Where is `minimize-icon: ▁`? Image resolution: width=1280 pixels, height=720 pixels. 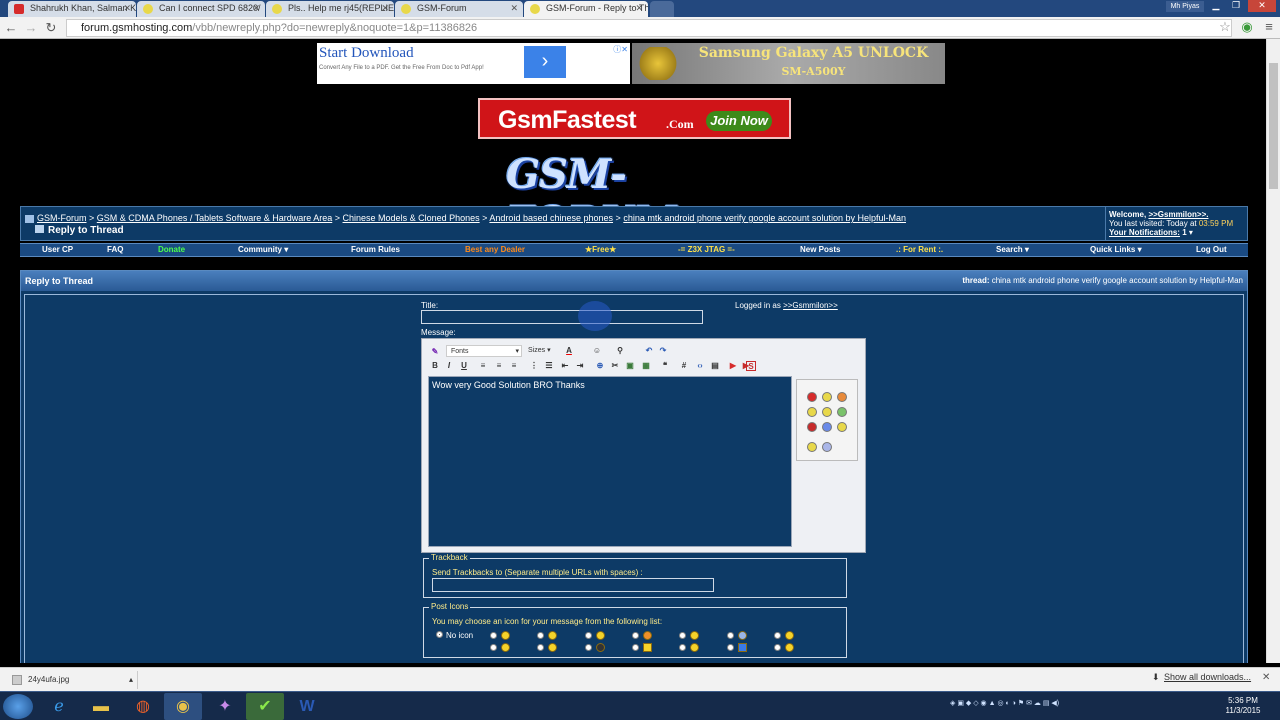 minimize-icon: ▁ is located at coordinates (1216, 6).